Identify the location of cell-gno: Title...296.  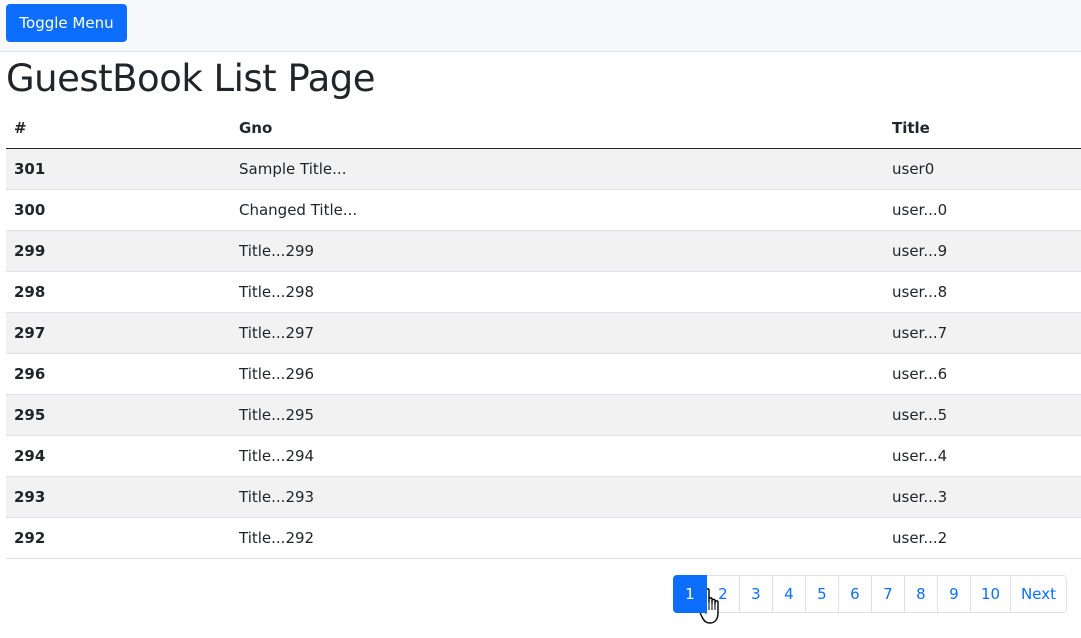
(557, 374).